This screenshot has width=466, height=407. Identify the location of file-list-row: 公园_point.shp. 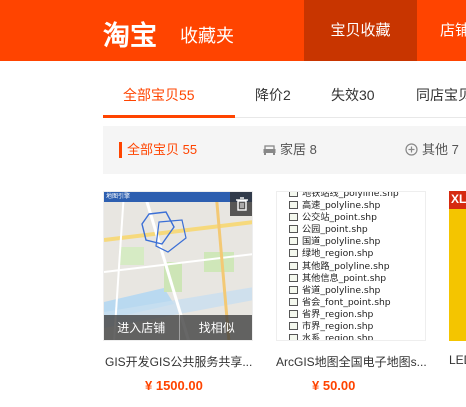
(357, 230).